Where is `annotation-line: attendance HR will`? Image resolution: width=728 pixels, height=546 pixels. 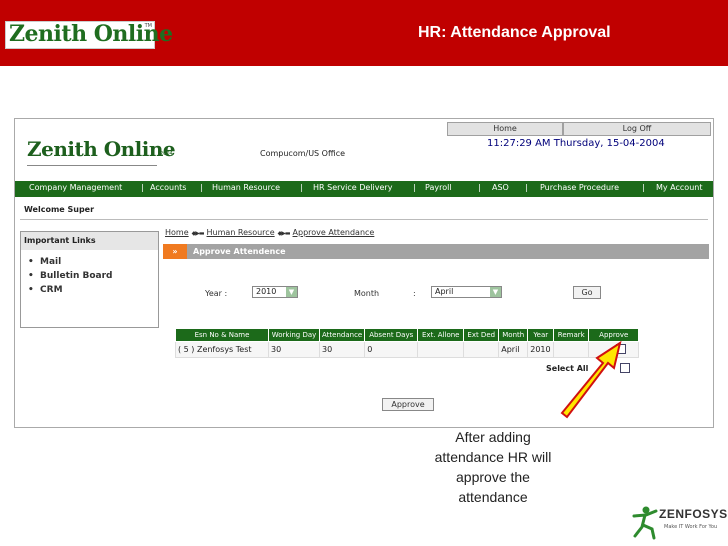
annotation-line: attendance HR will is located at coordinates (493, 457).